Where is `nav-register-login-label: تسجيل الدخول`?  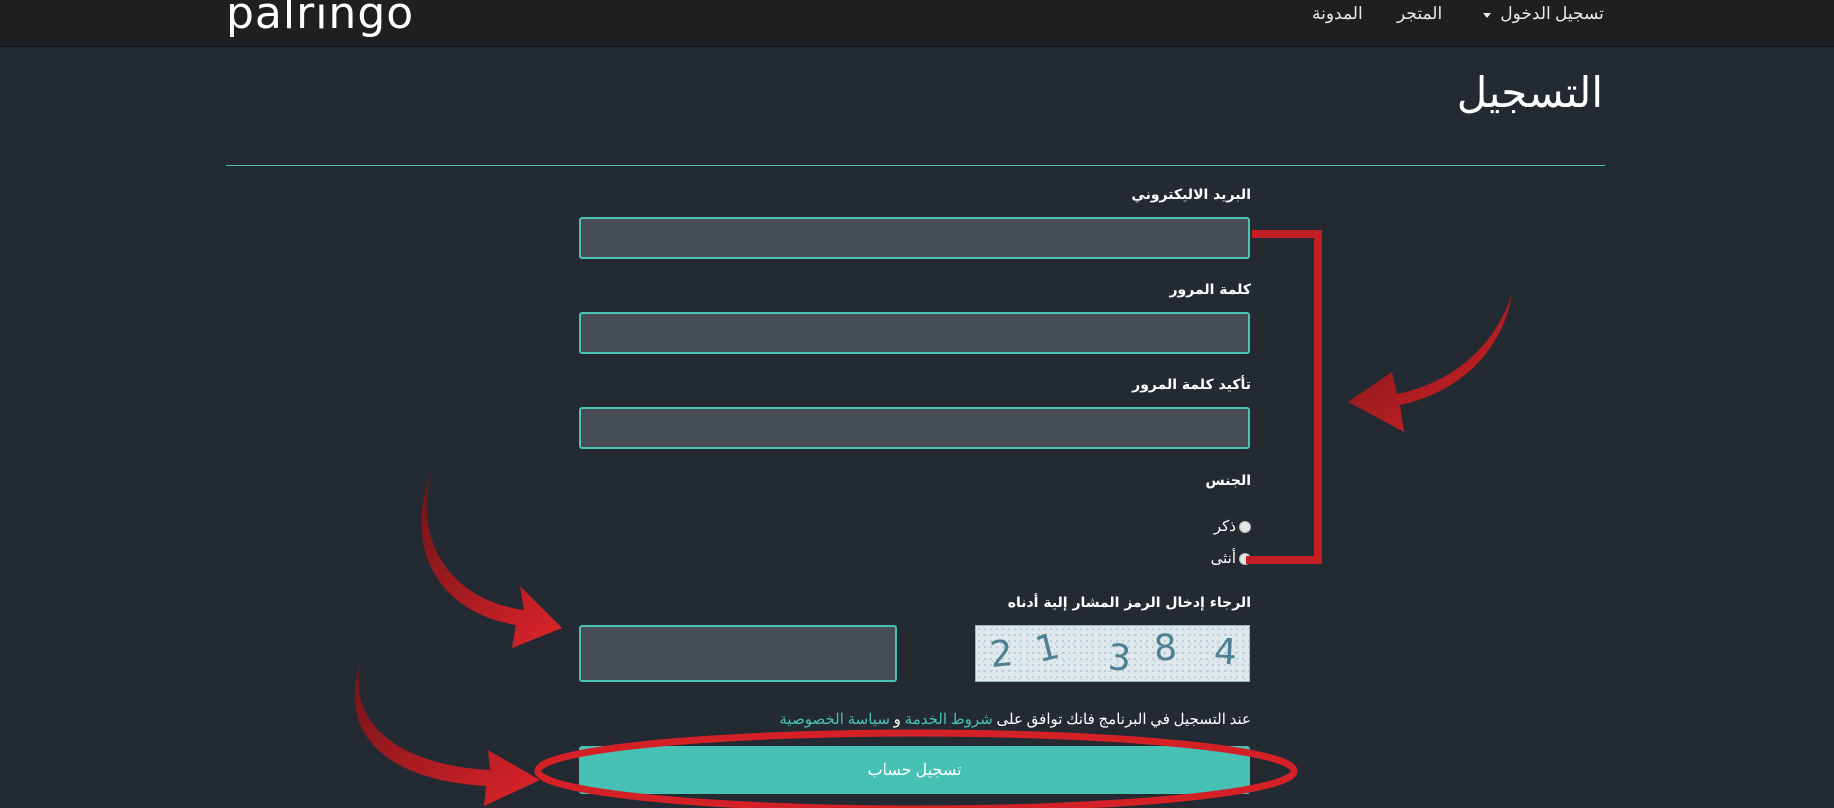 nav-register-login-label: تسجيل الدخول is located at coordinates (1552, 13).